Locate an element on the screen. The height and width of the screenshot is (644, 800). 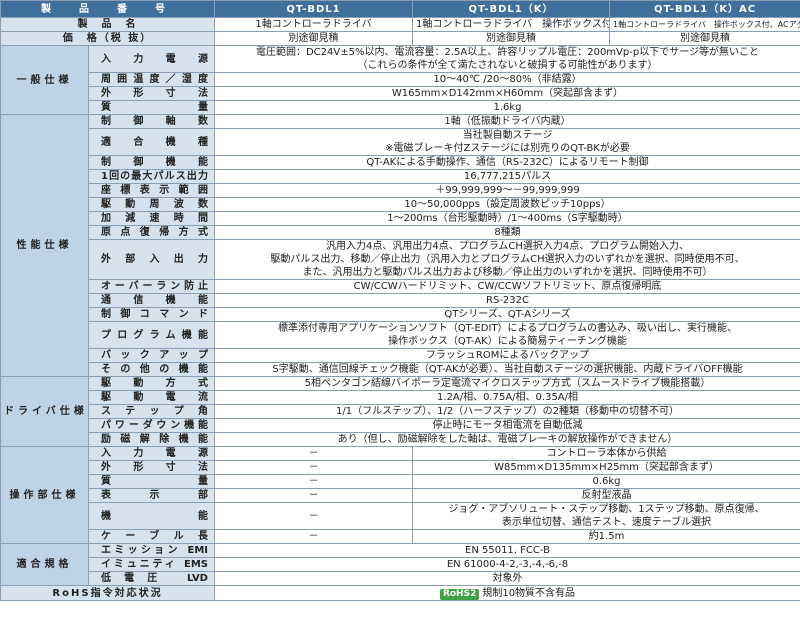
spec-value: W165mm×D142mm×H60mm（突起部含まず） is located at coordinates (507, 93).